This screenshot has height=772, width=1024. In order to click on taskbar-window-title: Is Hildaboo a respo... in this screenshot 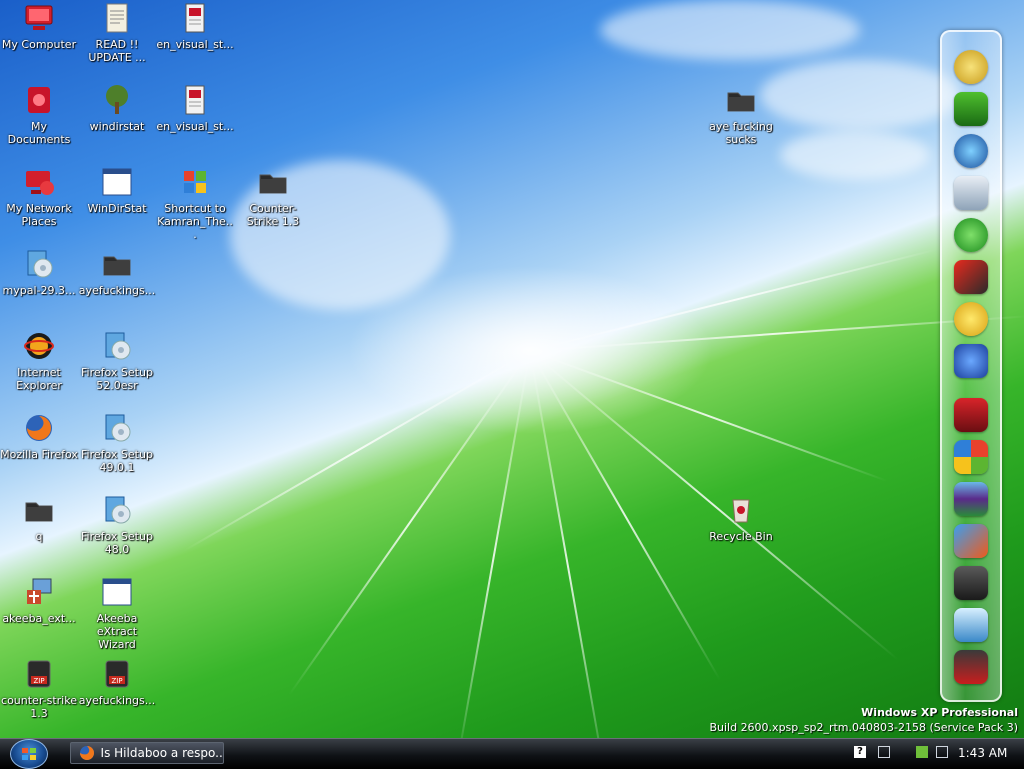, I will do `click(161, 753)`.